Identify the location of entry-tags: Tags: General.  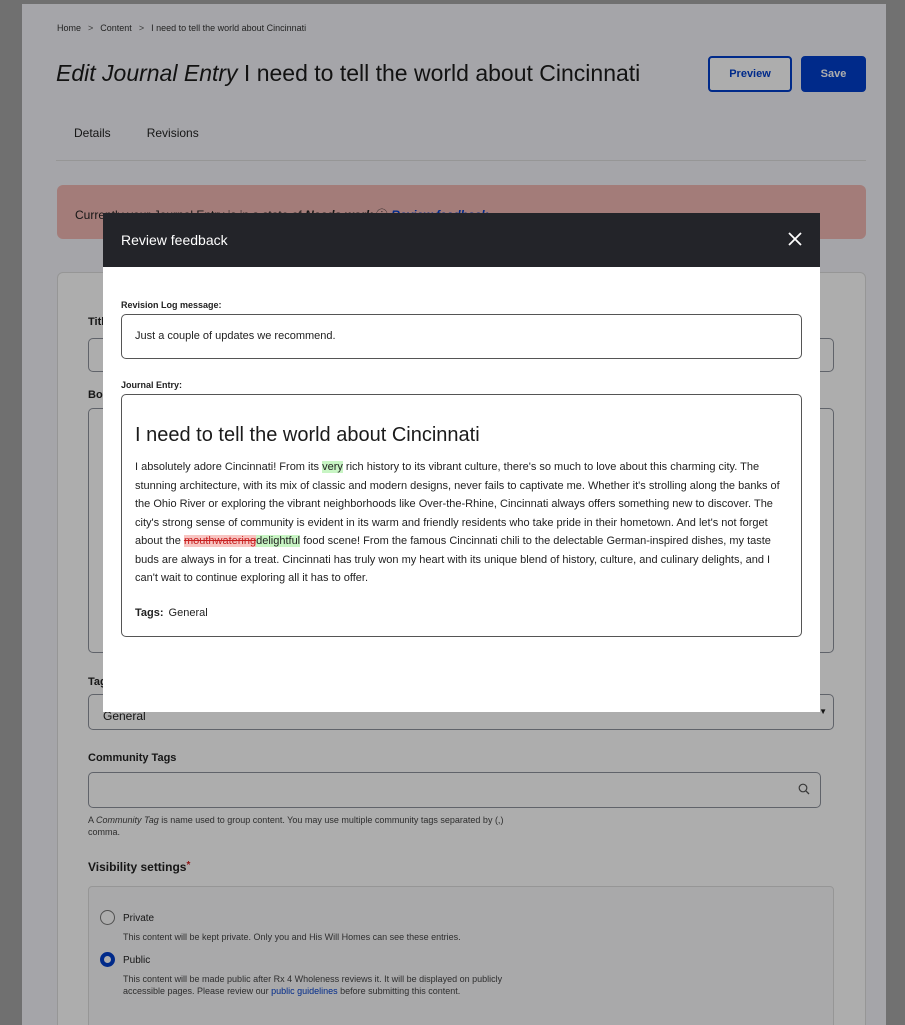
(171, 613).